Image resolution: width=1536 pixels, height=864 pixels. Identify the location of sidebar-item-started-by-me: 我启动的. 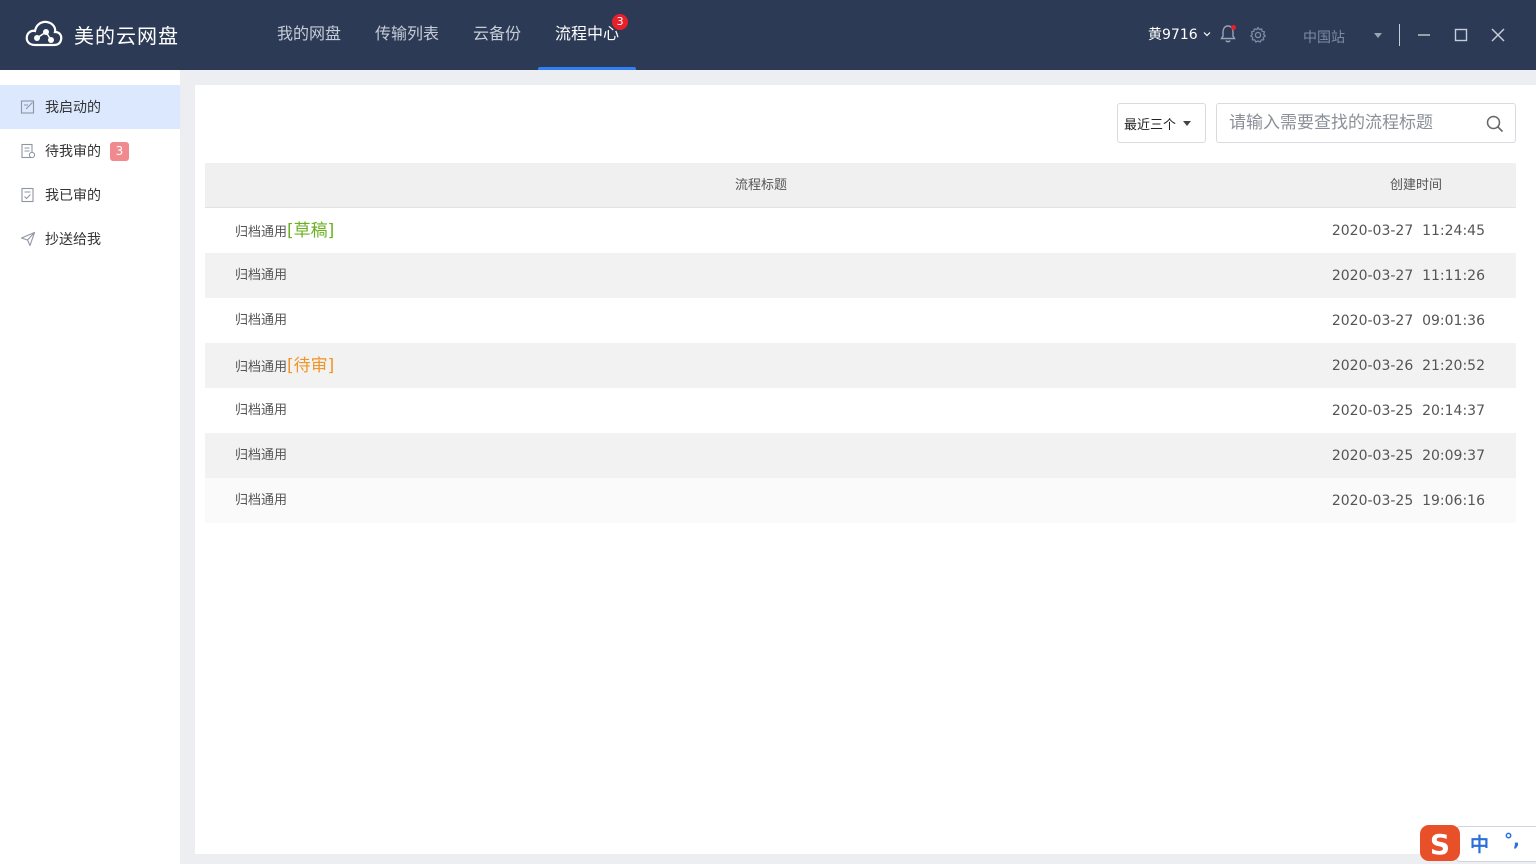
(90, 107).